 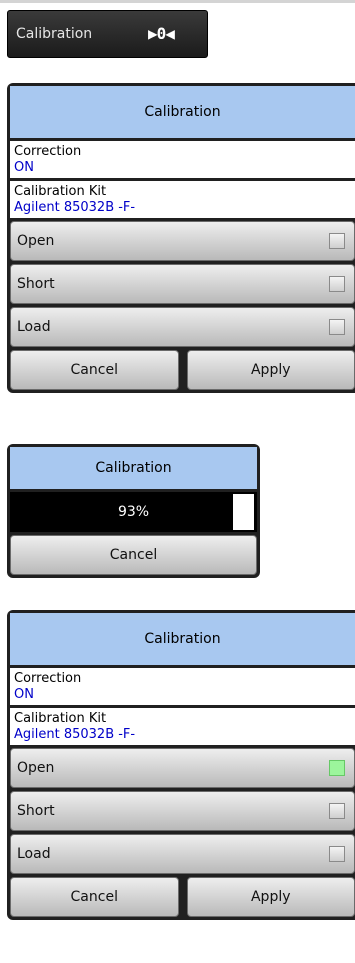 What do you see at coordinates (107, 34) in the screenshot?
I see `calibration-softkey: Calibration ▶0◀` at bounding box center [107, 34].